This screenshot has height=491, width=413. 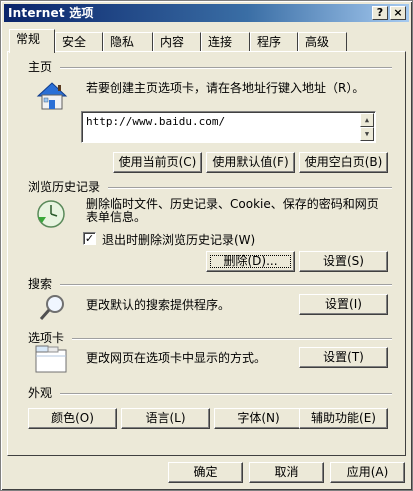 What do you see at coordinates (232, 339) in the screenshot?
I see `tabs-separator` at bounding box center [232, 339].